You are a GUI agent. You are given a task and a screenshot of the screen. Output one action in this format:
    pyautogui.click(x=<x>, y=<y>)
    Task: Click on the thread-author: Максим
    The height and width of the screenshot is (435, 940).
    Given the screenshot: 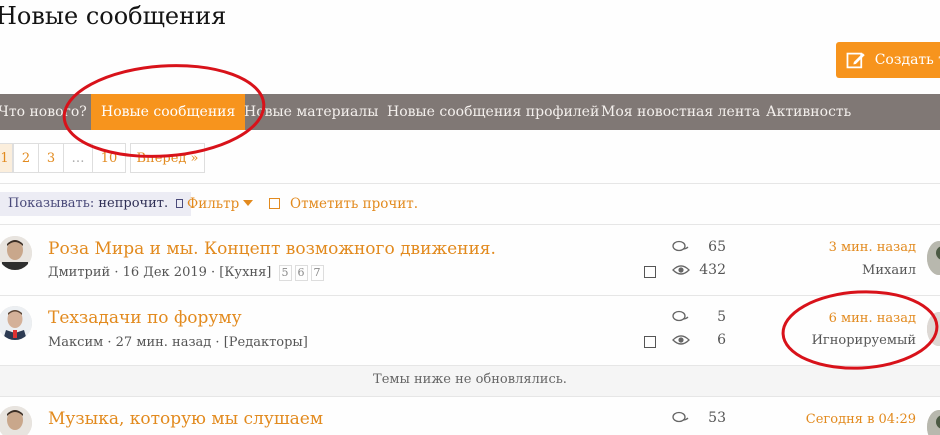 What is the action you would take?
    pyautogui.click(x=75, y=342)
    